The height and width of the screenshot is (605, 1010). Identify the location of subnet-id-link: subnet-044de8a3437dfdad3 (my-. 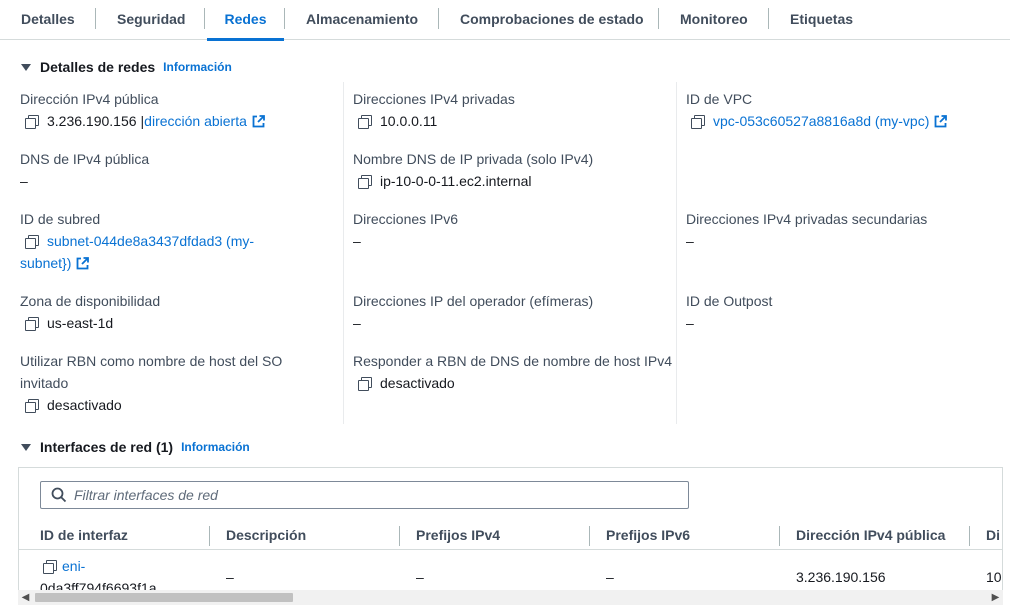
(150, 241).